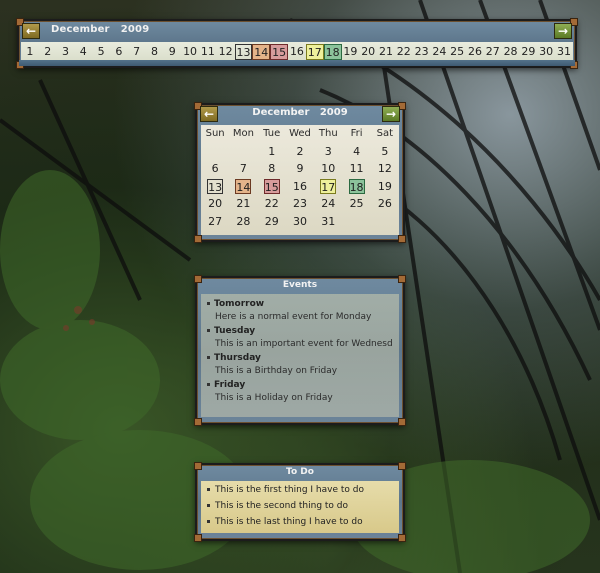 This screenshot has height=573, width=600. Describe the element at coordinates (243, 52) in the screenshot. I see `strip-day-13: 13` at that location.